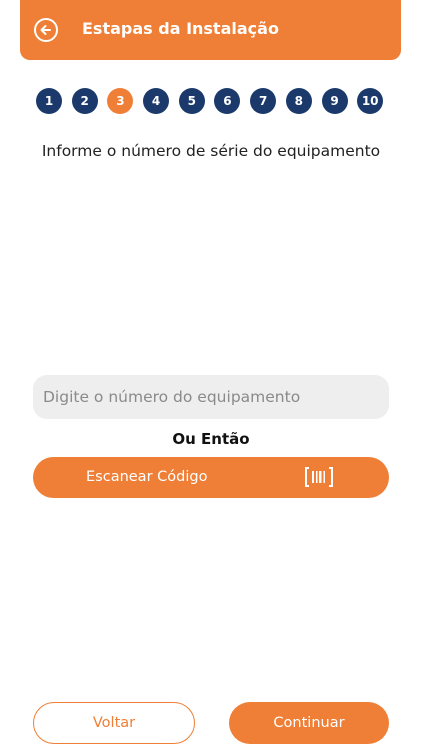 This screenshot has width=422, height=750. What do you see at coordinates (114, 723) in the screenshot?
I see `back-button: Voltar` at bounding box center [114, 723].